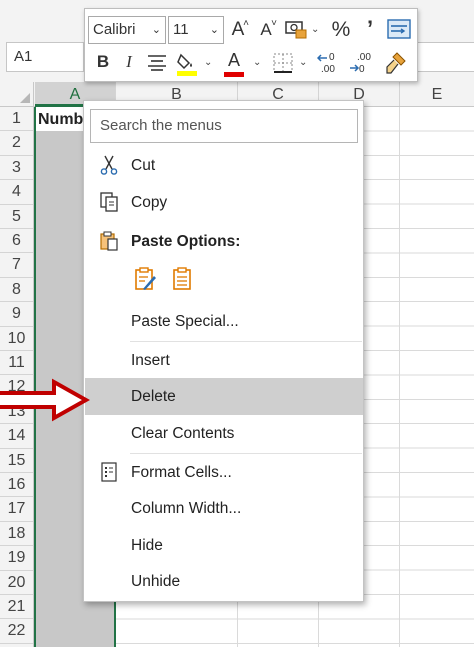 This screenshot has width=474, height=647. I want to click on fill-color-button, so click(187, 64).